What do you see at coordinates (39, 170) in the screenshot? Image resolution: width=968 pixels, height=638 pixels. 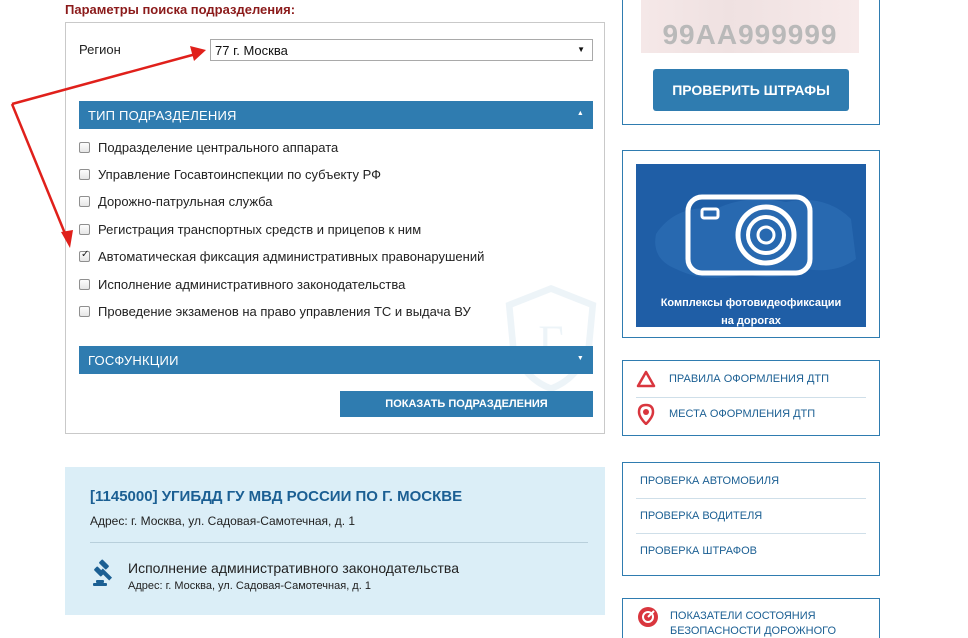 I see `arrow-to-checkbox-line` at bounding box center [39, 170].